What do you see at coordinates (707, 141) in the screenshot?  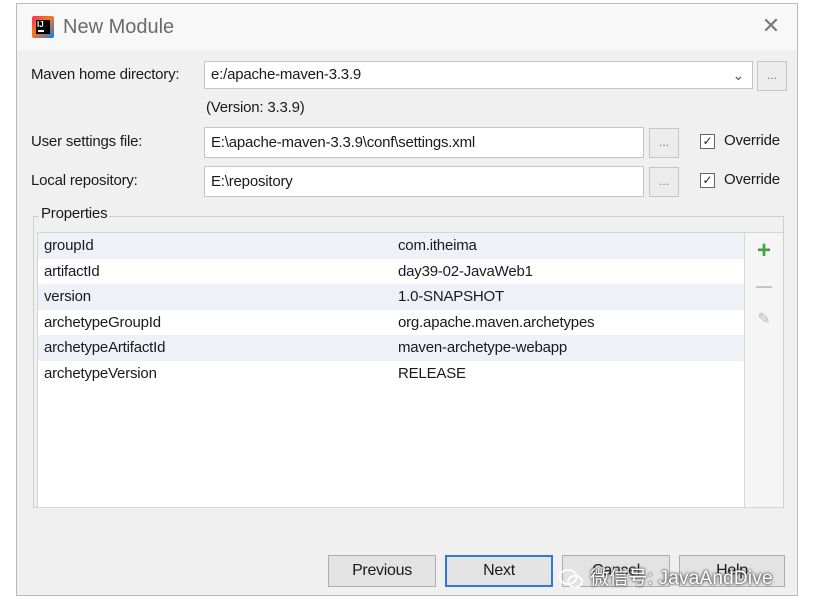 I see `user-settings-override-checkbox: ✓` at bounding box center [707, 141].